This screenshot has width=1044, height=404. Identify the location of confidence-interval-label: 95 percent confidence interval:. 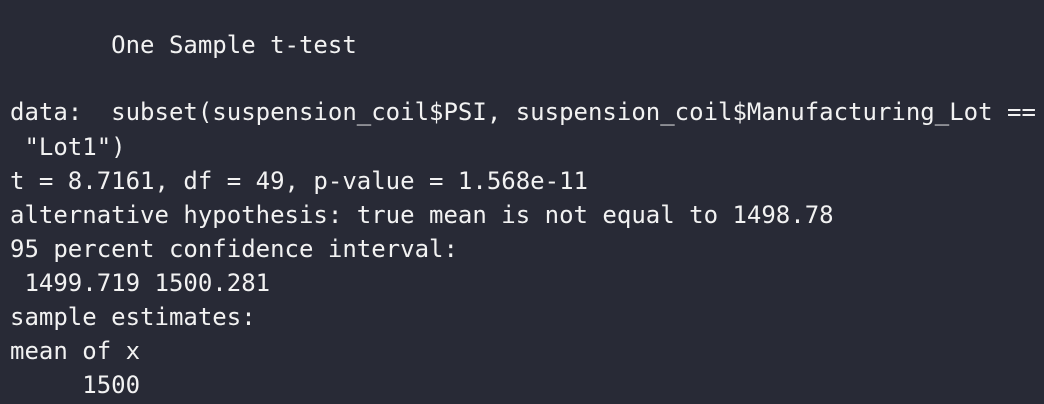
(234, 249).